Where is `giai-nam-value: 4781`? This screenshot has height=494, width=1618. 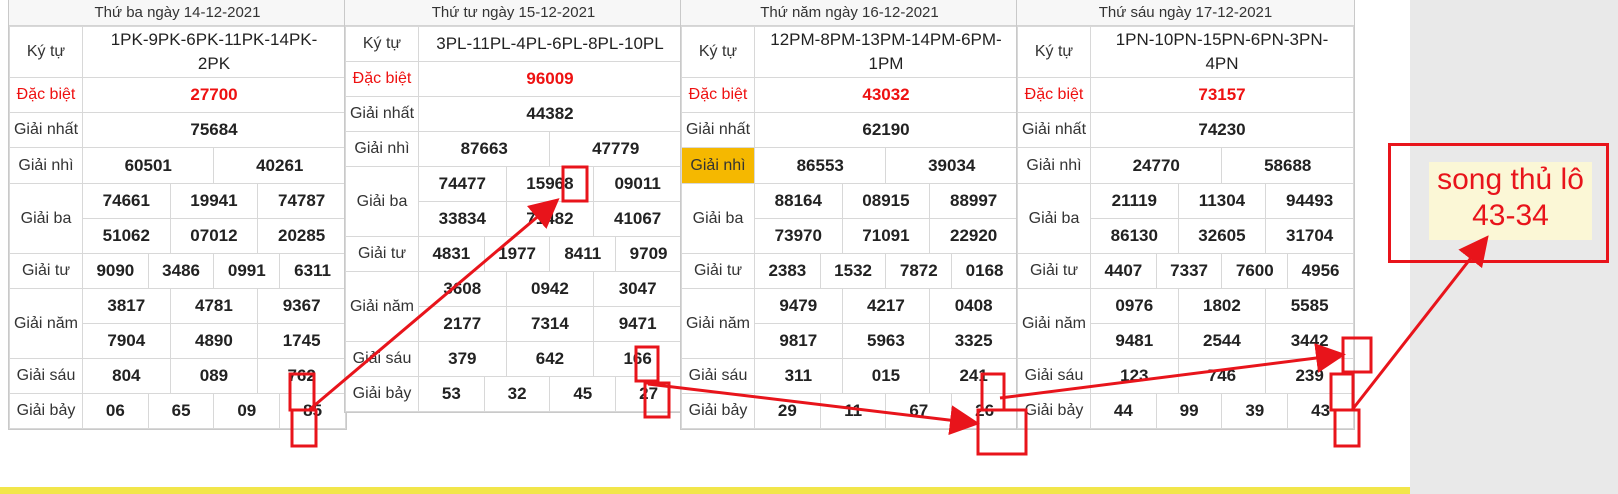 giai-nam-value: 4781 is located at coordinates (214, 306).